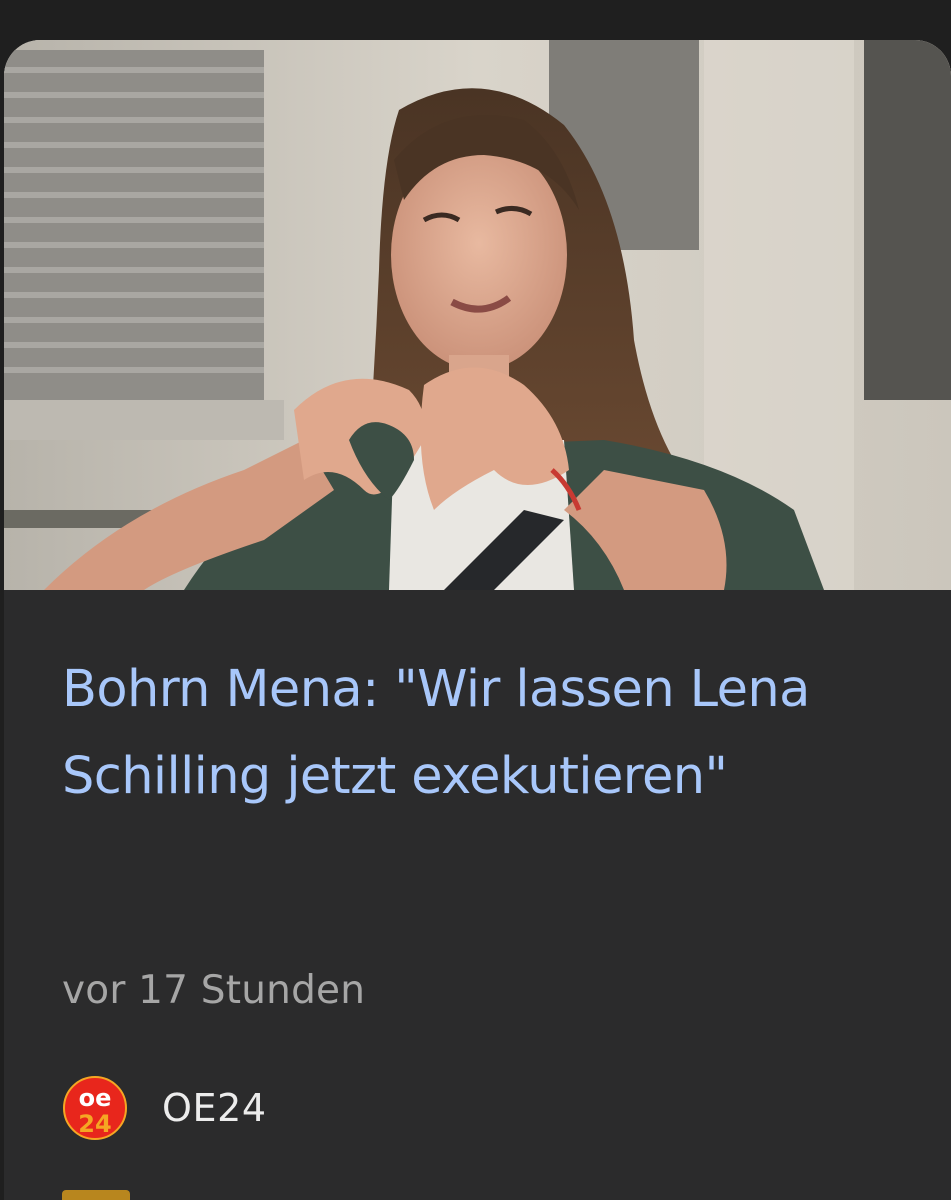 The height and width of the screenshot is (1200, 951). I want to click on source-name: OE24, so click(214, 1108).